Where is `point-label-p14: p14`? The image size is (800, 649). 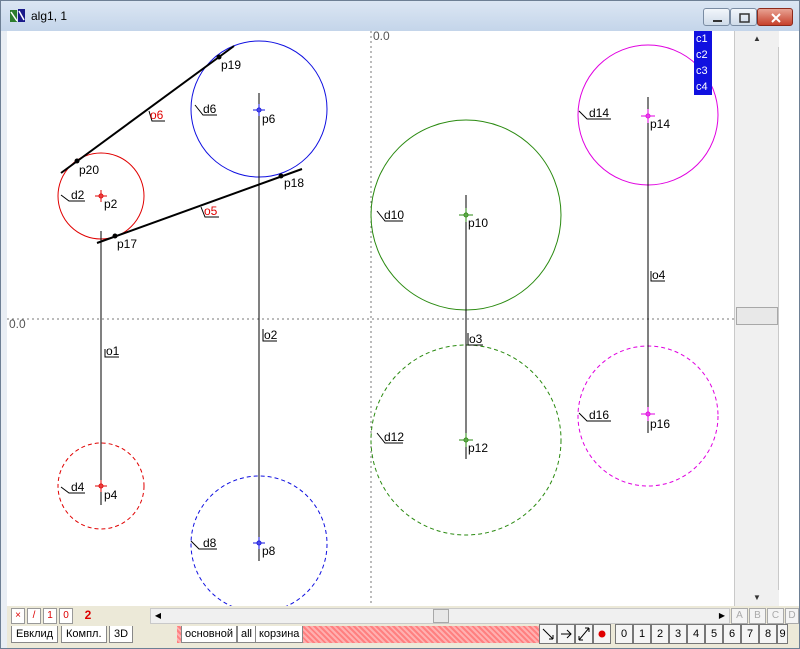 point-label-p14: p14 is located at coordinates (660, 124).